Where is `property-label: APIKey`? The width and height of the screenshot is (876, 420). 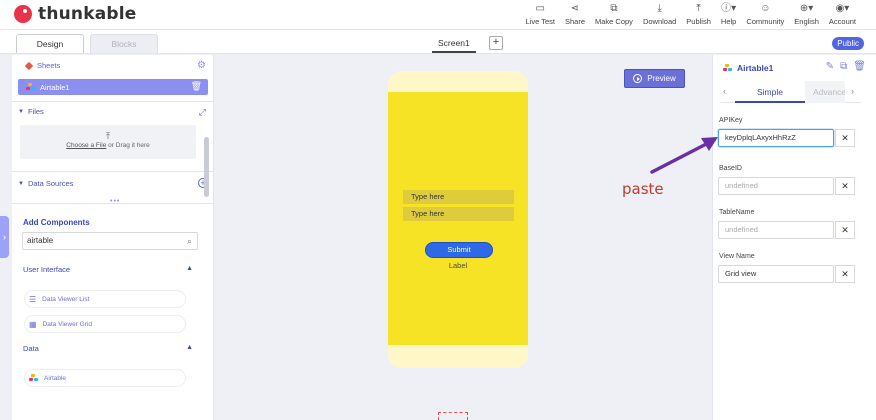
property-label: APIKey is located at coordinates (731, 120).